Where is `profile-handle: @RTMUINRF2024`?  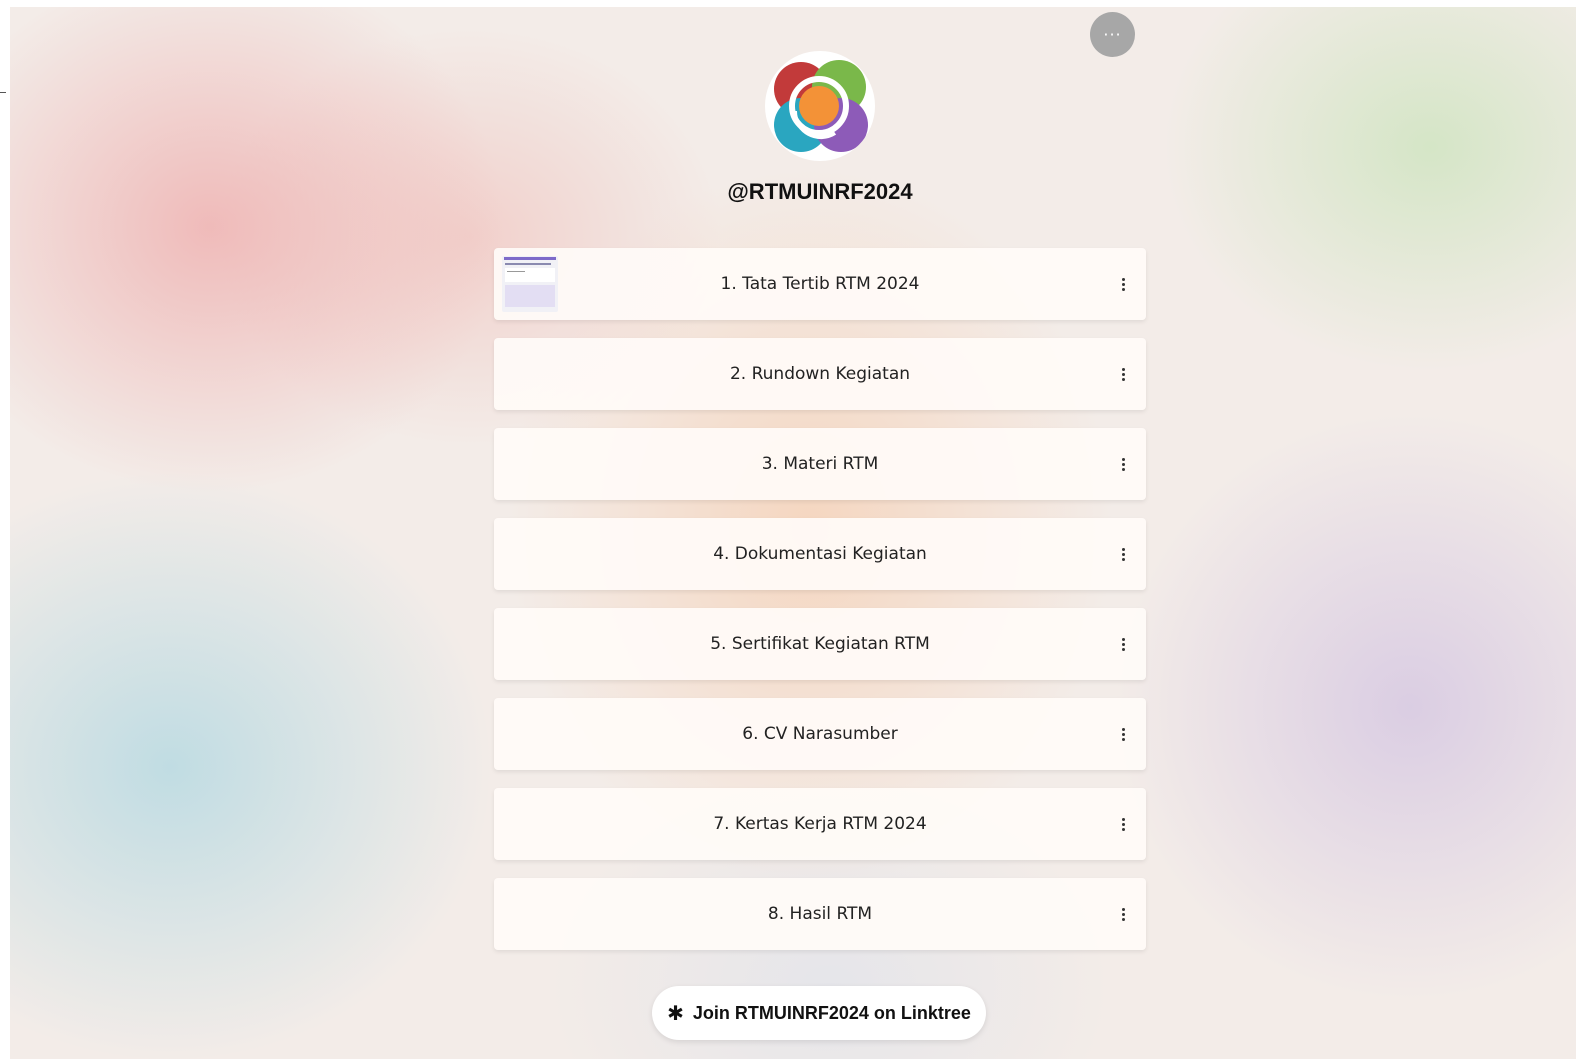
profile-handle: @RTMUINRF2024 is located at coordinates (820, 191).